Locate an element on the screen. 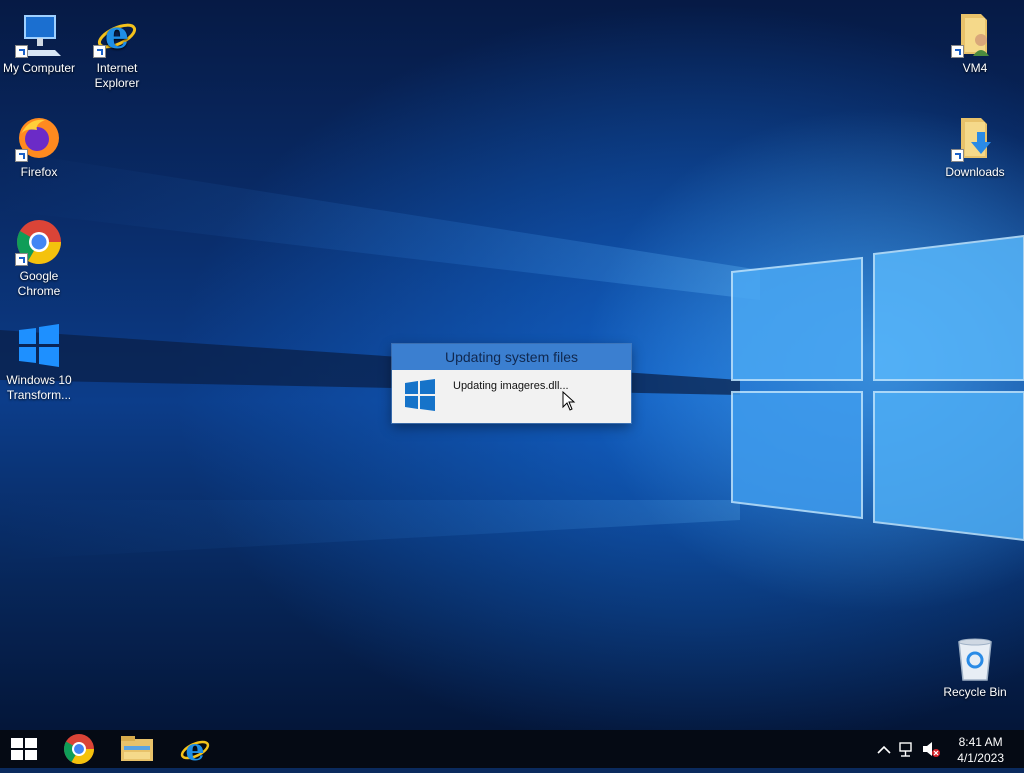 Image resolution: width=1024 pixels, height=773 pixels. network-tray-button is located at coordinates (907, 749).